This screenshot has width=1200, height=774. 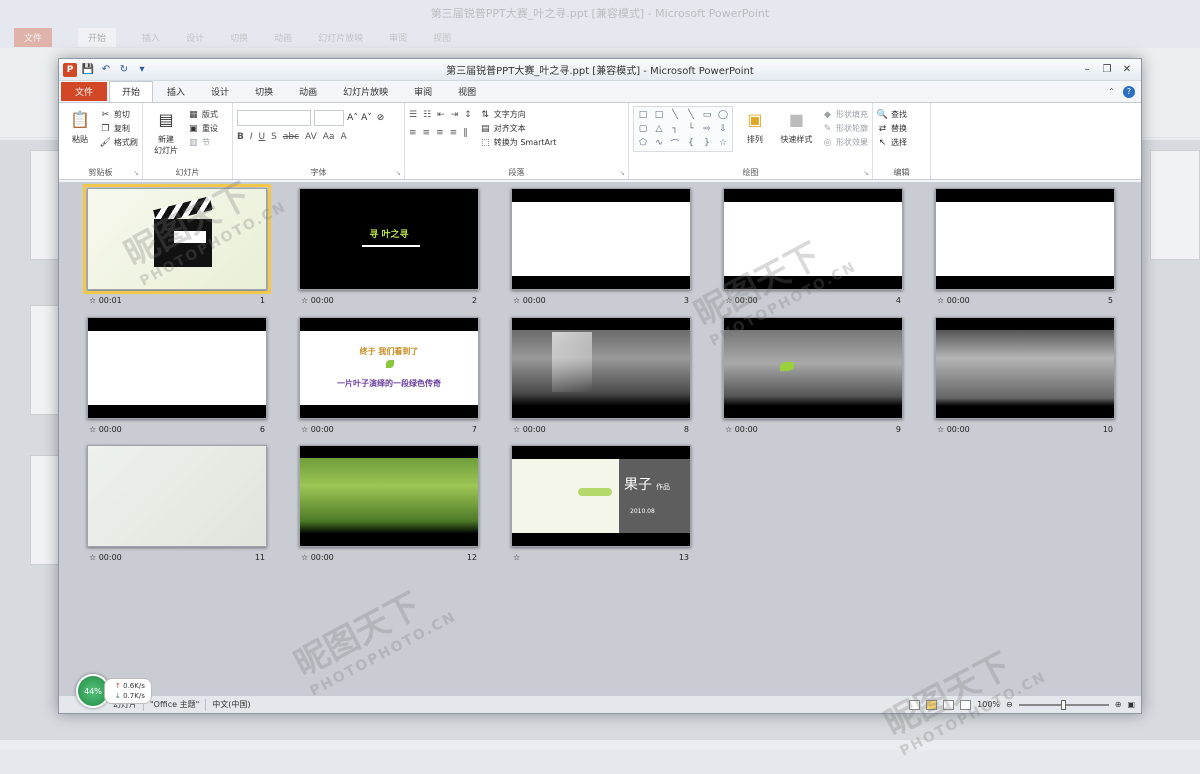 I want to click on rectangle-shape-icon: ▭, so click(x=707, y=115).